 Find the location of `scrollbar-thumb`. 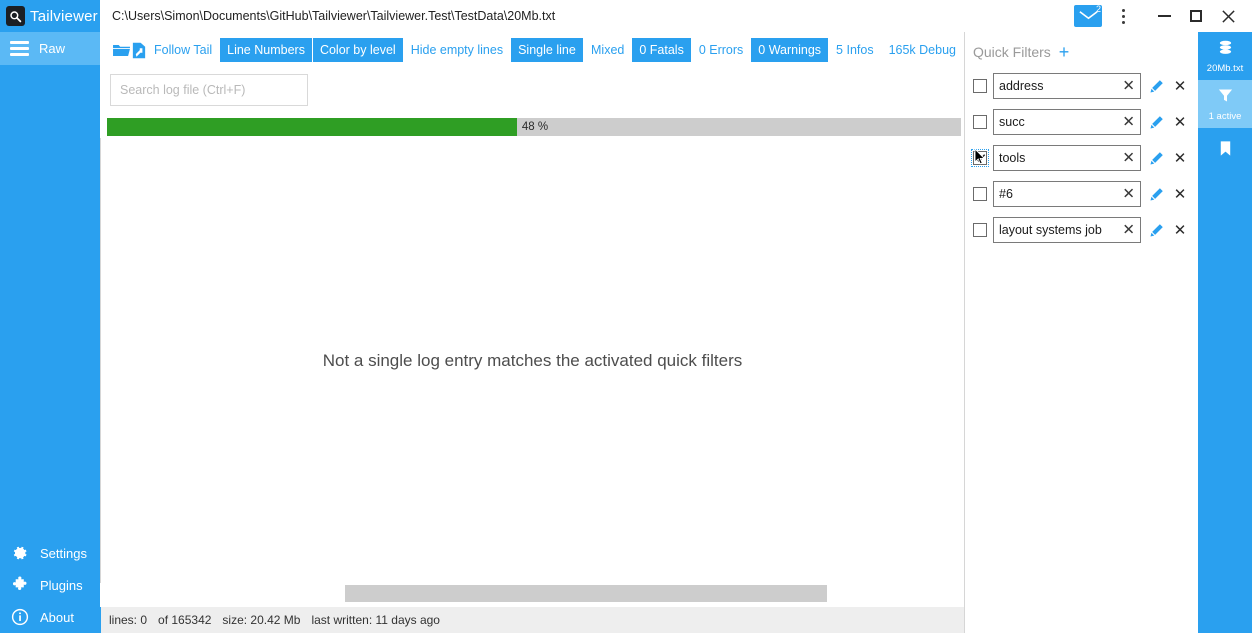

scrollbar-thumb is located at coordinates (586, 593).